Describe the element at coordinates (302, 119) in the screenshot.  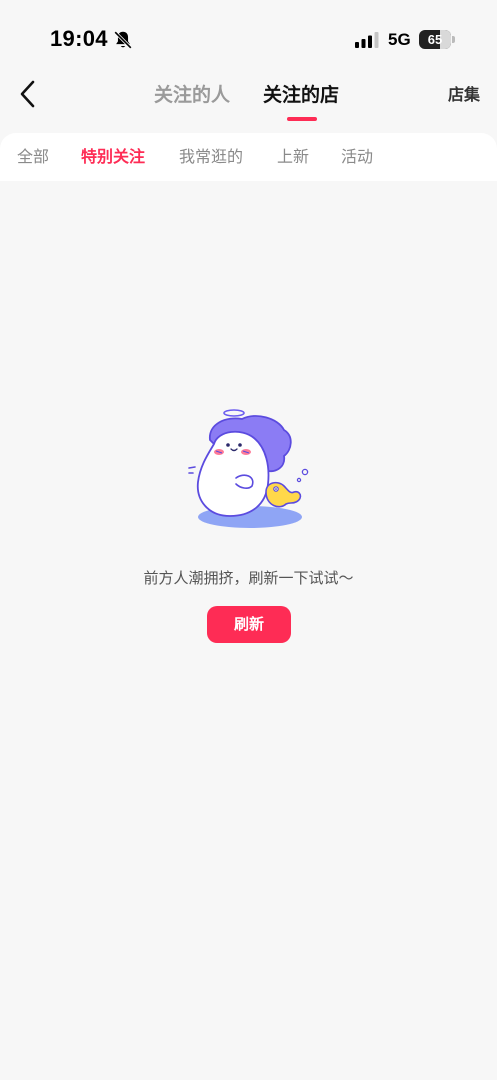
I see `active-tab-indicator` at that location.